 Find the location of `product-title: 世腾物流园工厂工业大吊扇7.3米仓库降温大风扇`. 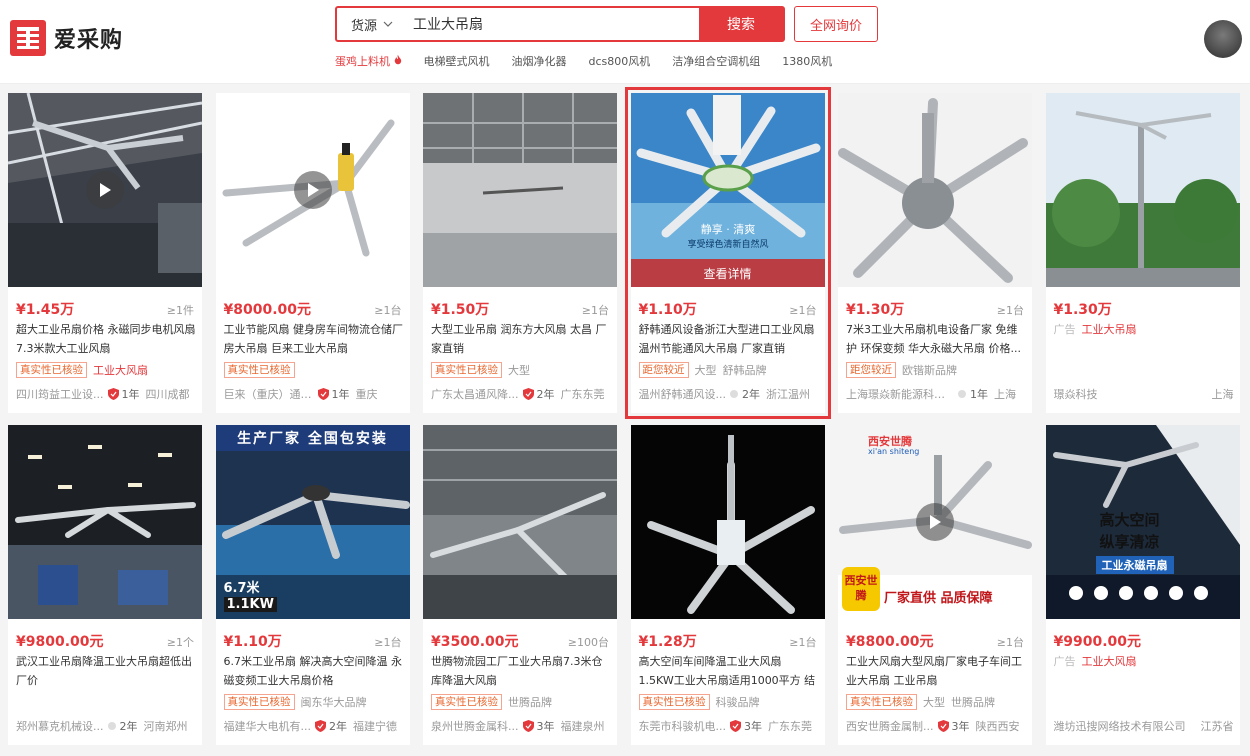

product-title: 世腾物流园工厂工业大吊扇7.3米仓库降温大风扇 is located at coordinates (521, 671).